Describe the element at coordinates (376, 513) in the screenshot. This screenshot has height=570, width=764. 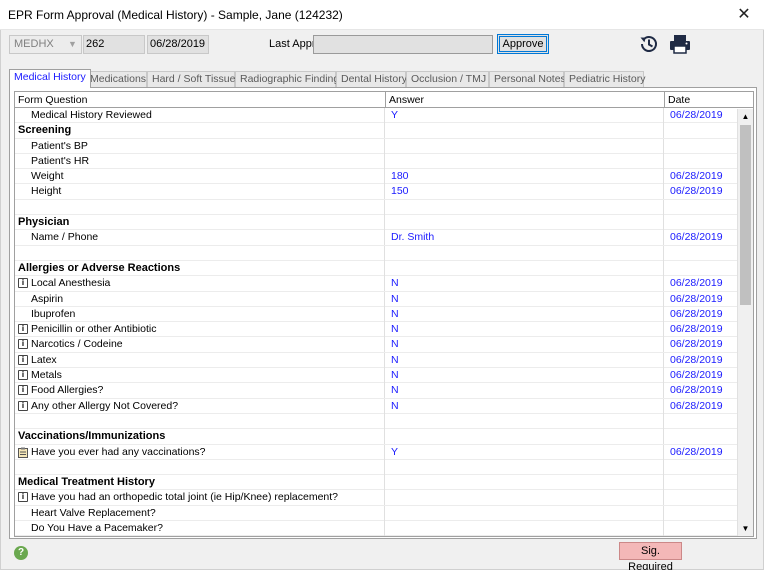
I see `table-row: Heart Valve Replacement?` at that location.